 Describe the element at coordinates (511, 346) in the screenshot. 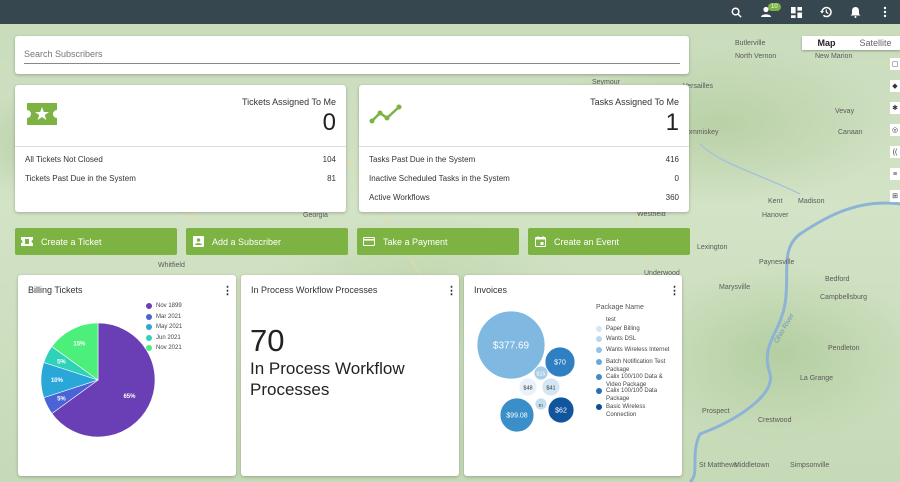

I see `bubble-label: $377.69` at that location.